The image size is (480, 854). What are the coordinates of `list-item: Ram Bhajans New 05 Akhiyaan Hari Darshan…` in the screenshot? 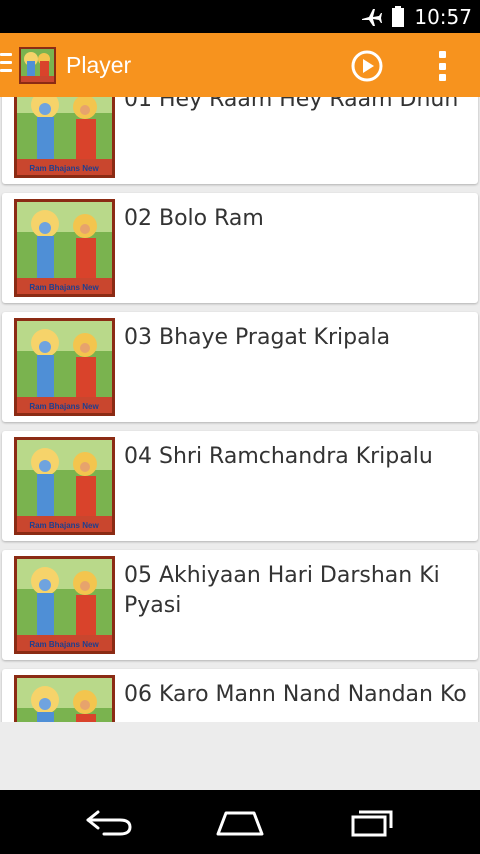 It's located at (240, 605).